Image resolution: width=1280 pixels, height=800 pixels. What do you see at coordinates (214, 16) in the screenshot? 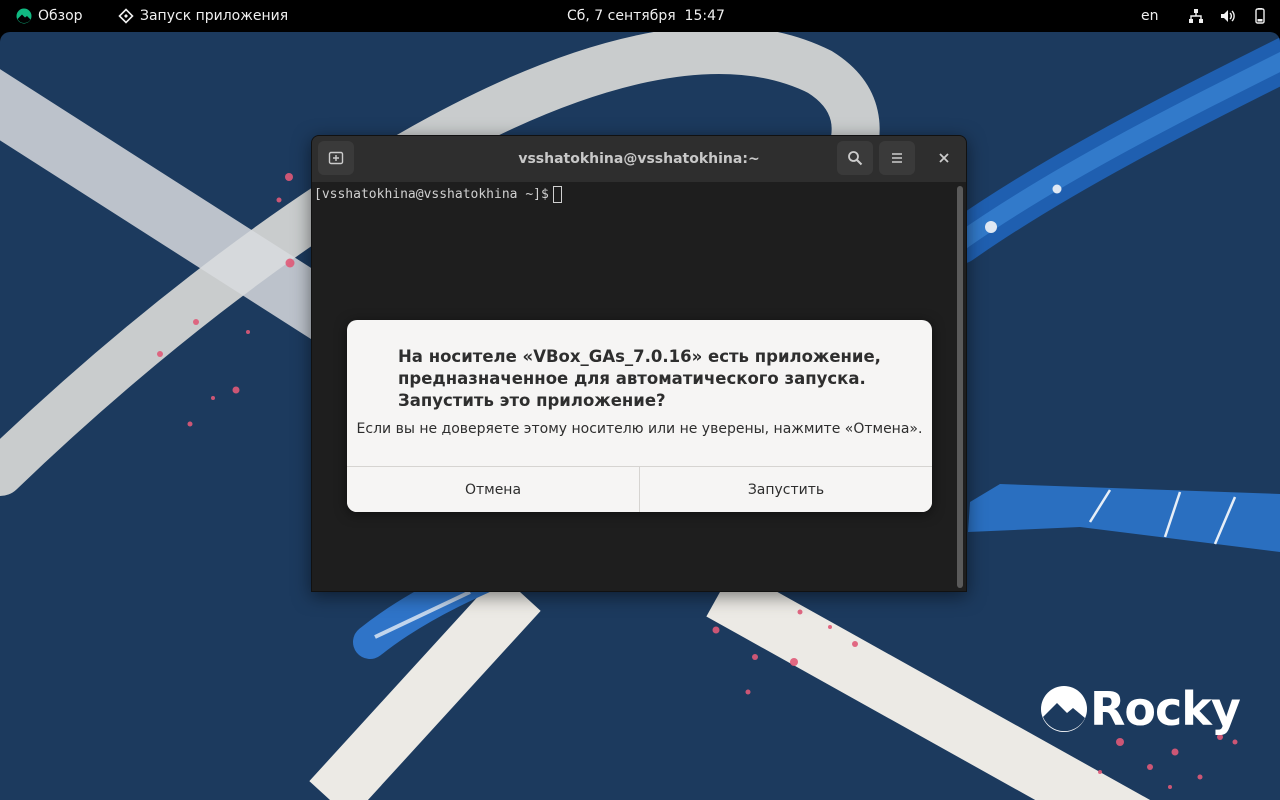
I see `launcher-label: Запуск приложения` at bounding box center [214, 16].